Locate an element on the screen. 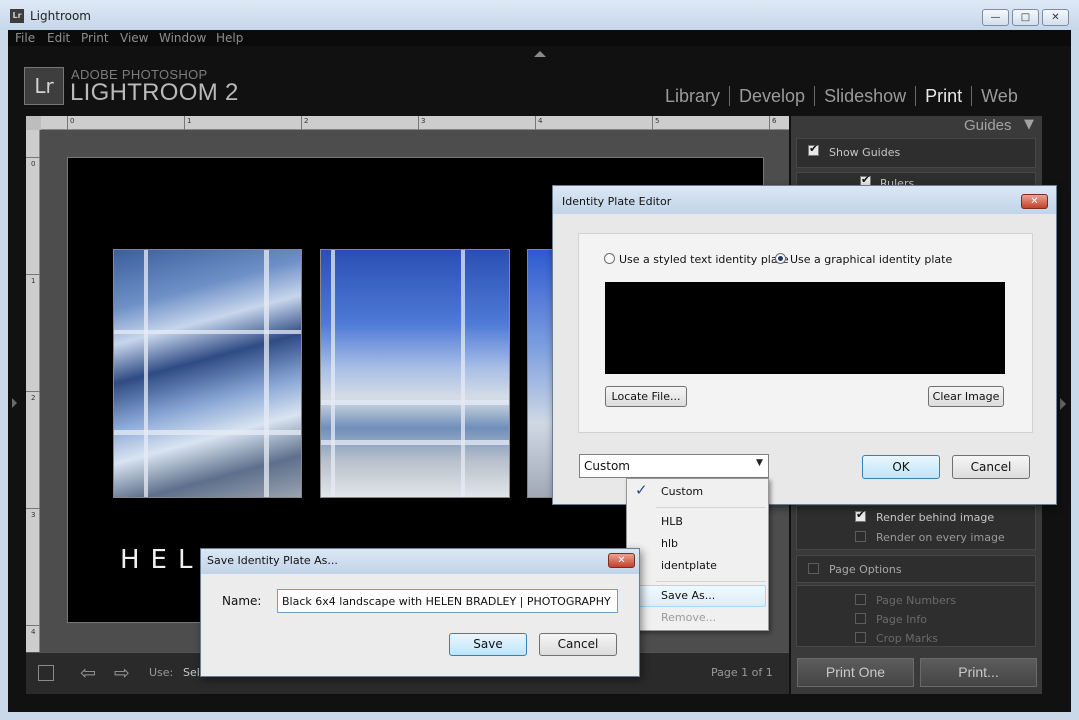 The image size is (1079, 720). graphical-label: Use a graphical identity plate is located at coordinates (871, 259).